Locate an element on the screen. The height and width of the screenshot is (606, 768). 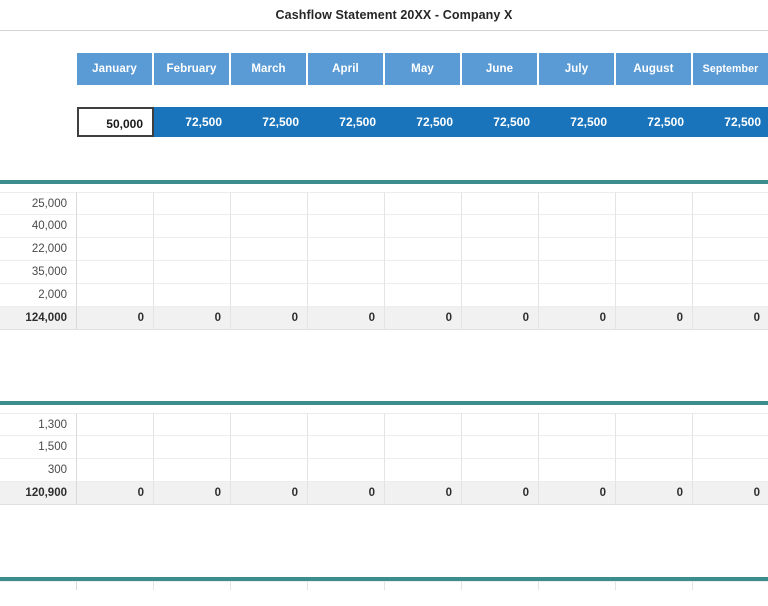
column-header-april: April is located at coordinates (346, 69).